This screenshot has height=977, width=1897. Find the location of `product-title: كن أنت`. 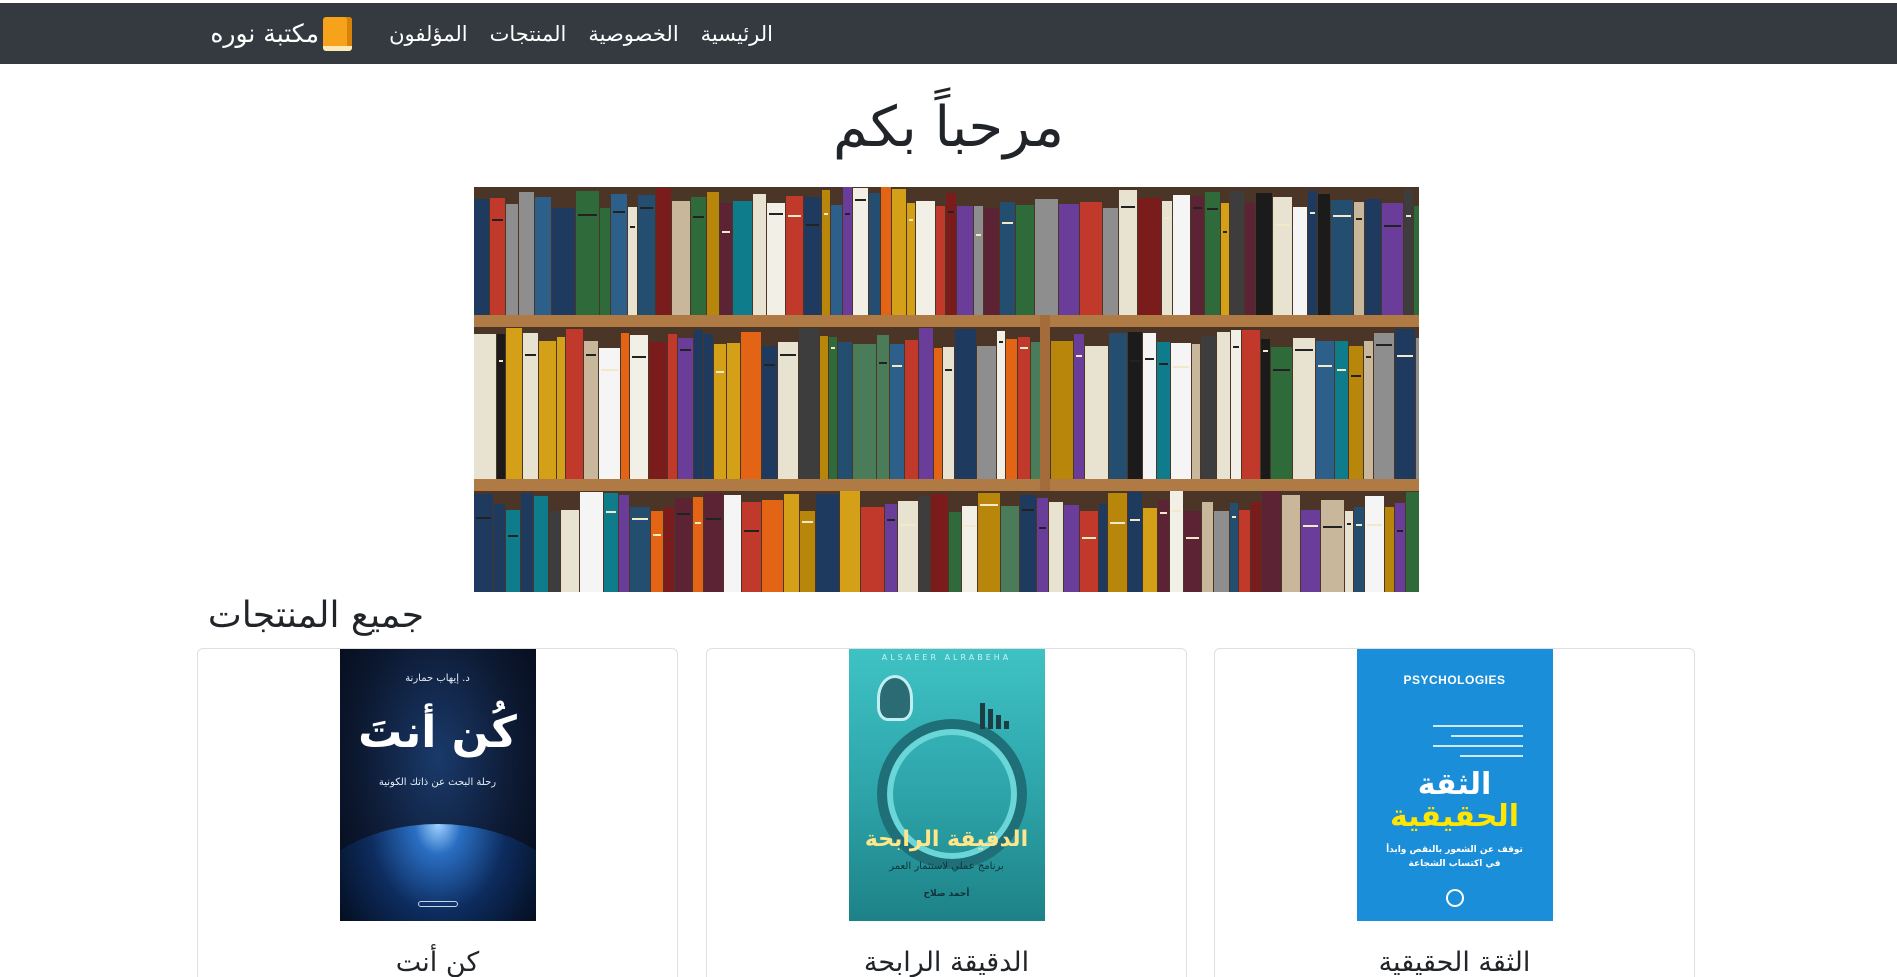

product-title: كن أنت is located at coordinates (437, 962).